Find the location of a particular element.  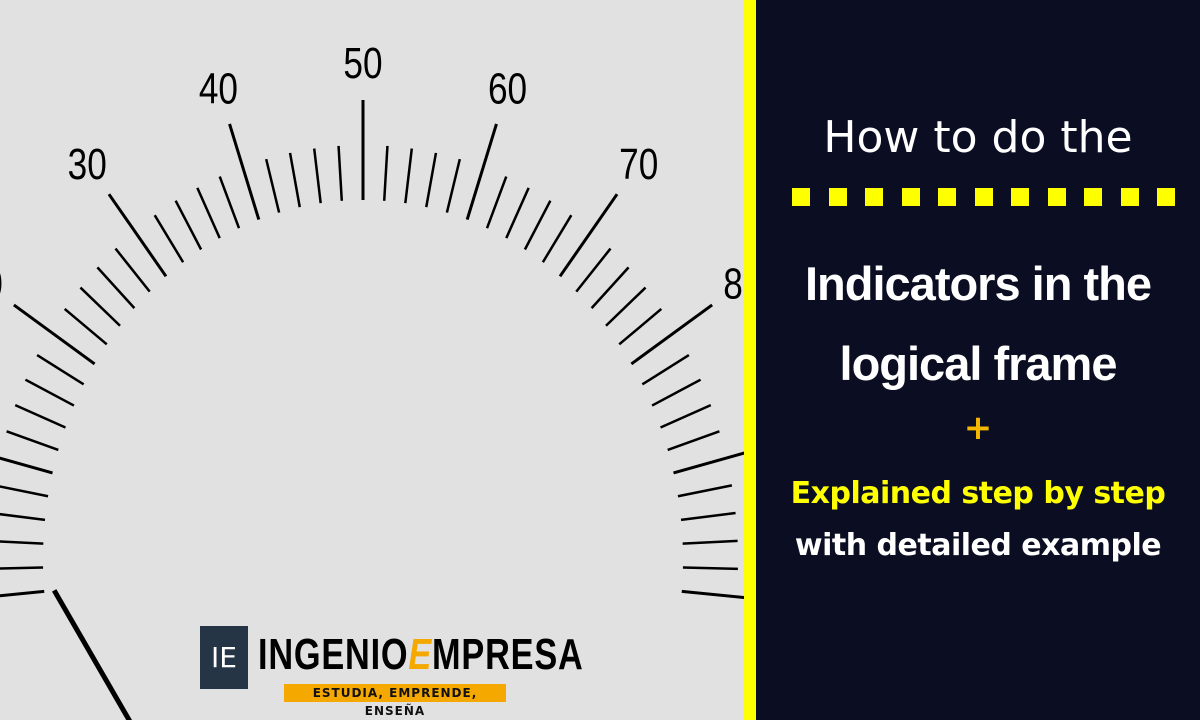

dotted-separator is located at coordinates (983, 197).